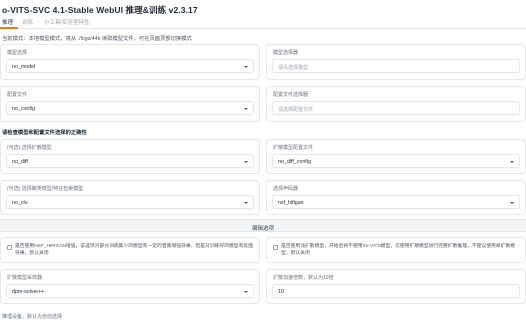 This screenshot has width=526, height=326. What do you see at coordinates (9, 247) in the screenshot?
I see `enhance-checkbox` at bounding box center [9, 247].